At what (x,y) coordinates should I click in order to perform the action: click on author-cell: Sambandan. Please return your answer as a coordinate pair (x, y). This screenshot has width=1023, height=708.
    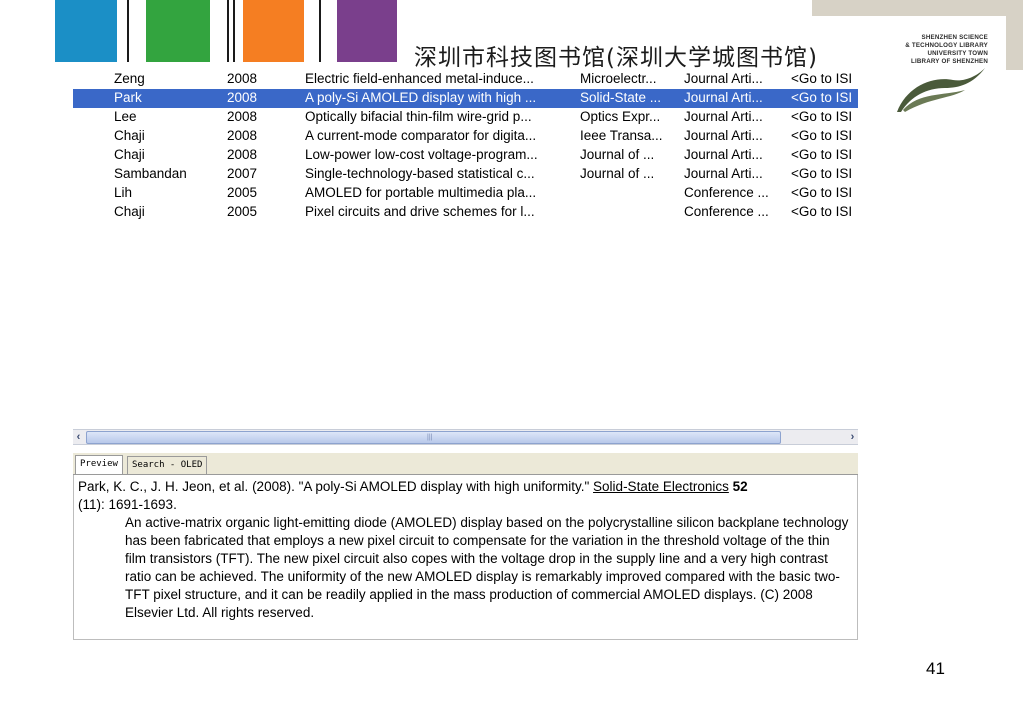
    Looking at the image, I should click on (150, 173).